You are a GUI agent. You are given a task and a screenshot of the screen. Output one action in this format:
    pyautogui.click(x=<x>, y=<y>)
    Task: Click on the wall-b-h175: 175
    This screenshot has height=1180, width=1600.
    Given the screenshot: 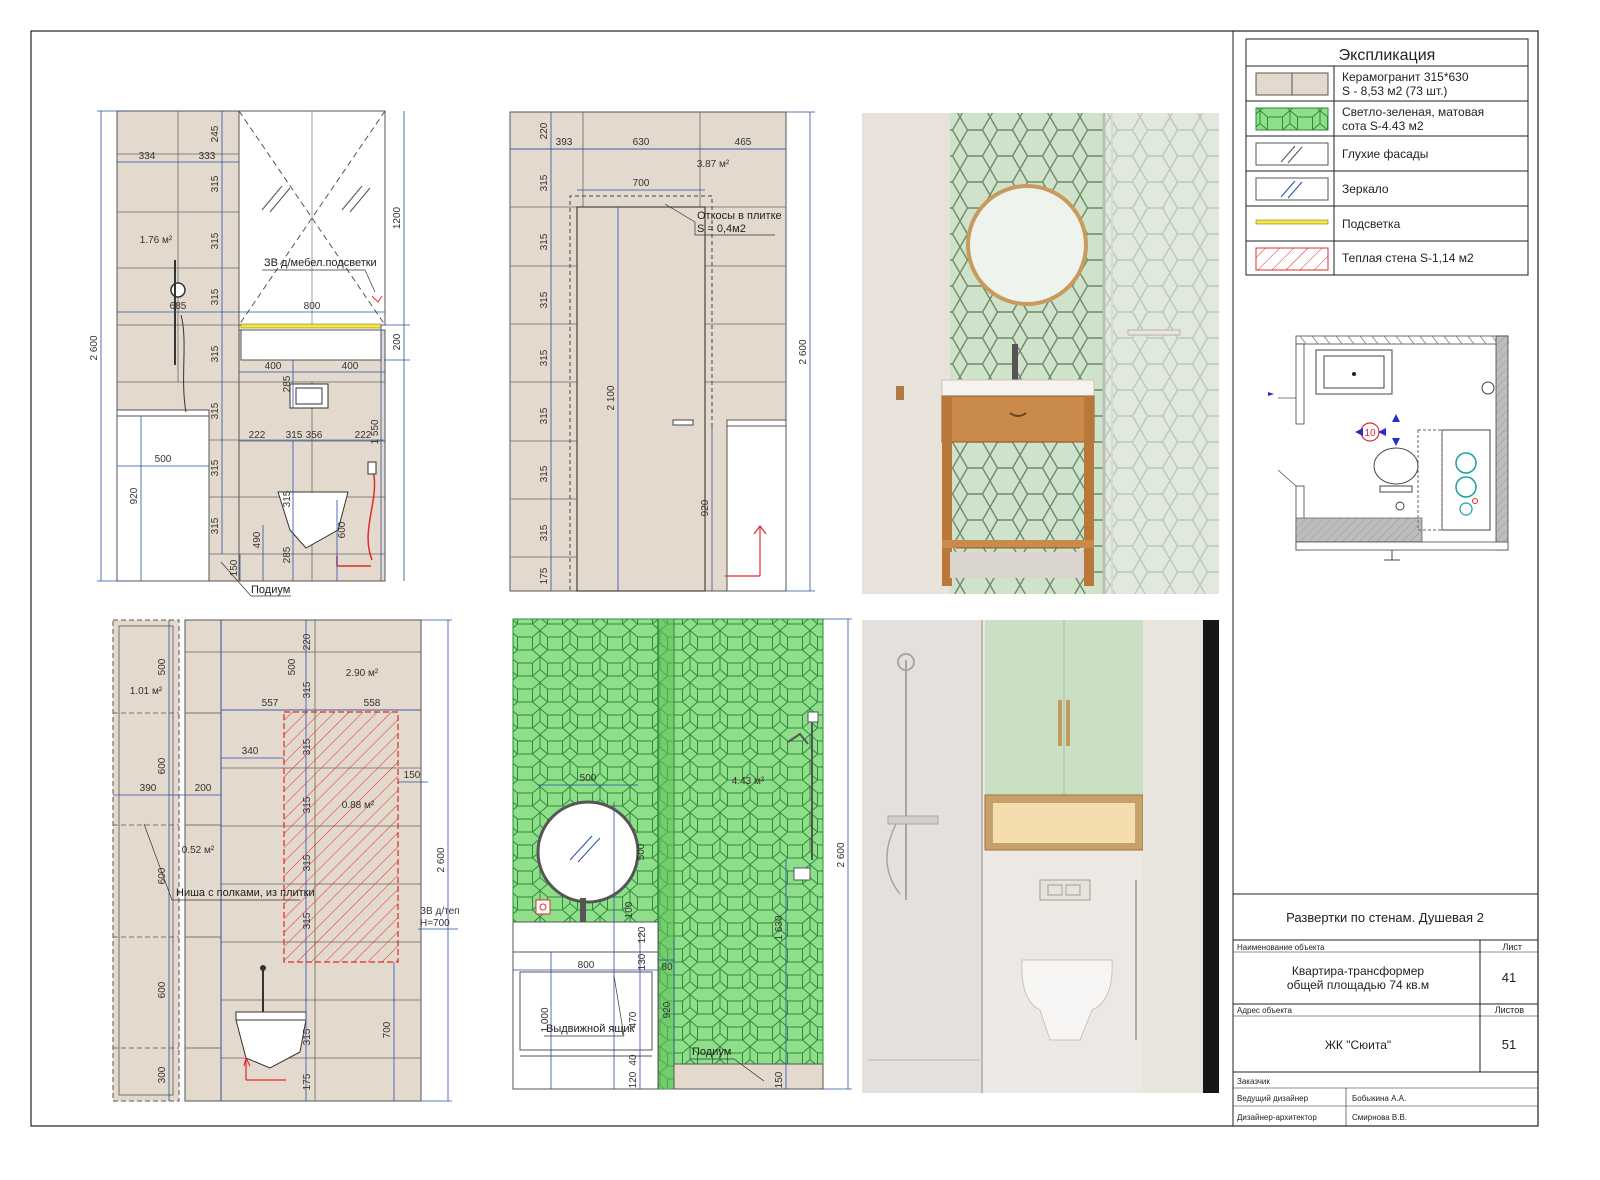 What is the action you would take?
    pyautogui.click(x=544, y=575)
    